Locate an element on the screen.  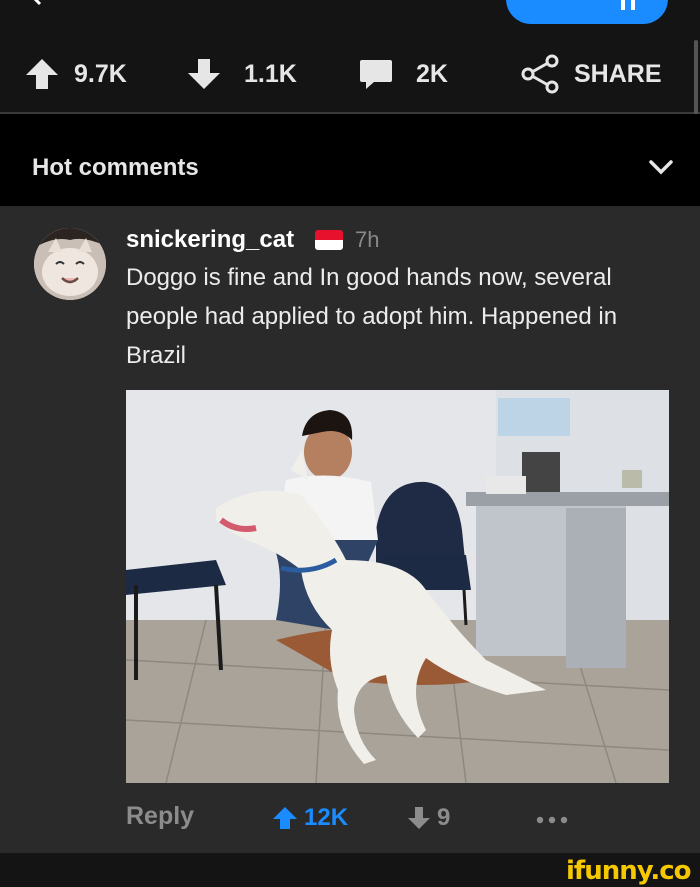
share-icon is located at coordinates (540, 74).